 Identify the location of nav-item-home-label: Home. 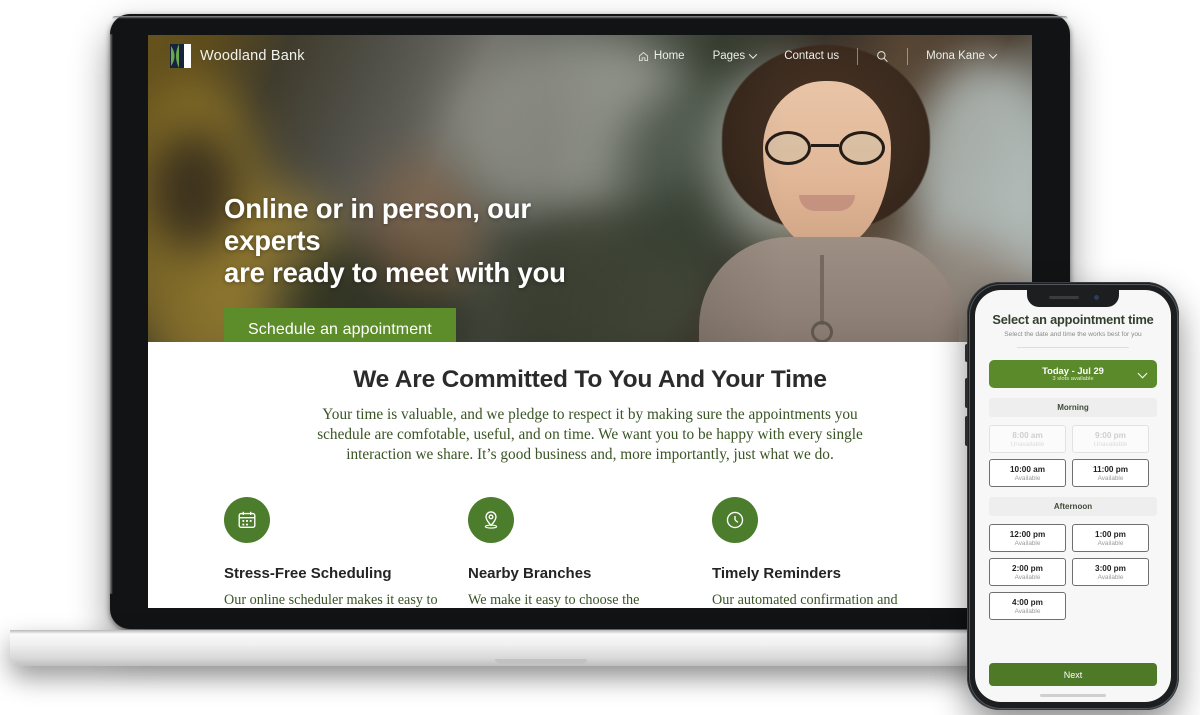
(669, 56).